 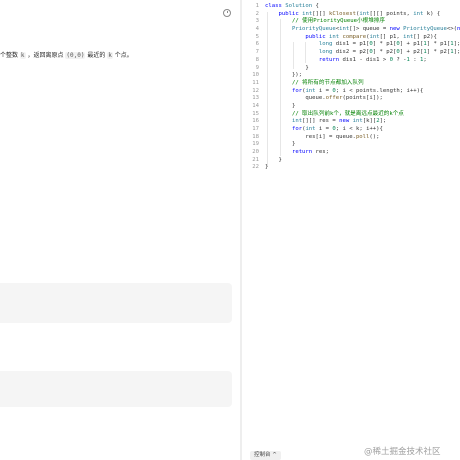 I want to click on line-number: 7, so click(x=257, y=52).